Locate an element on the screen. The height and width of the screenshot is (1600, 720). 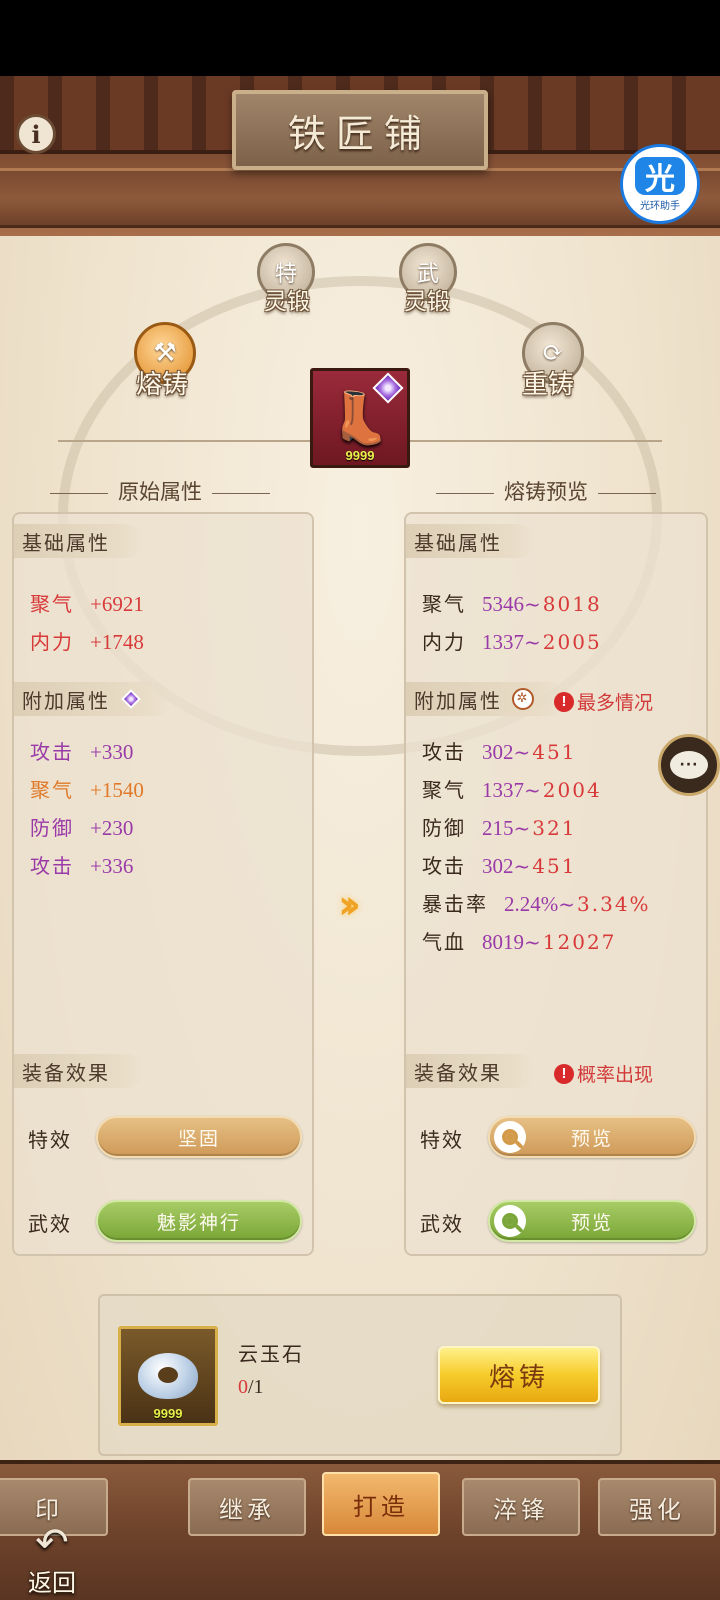
special-effect-button: 坚固 is located at coordinates (199, 1137).